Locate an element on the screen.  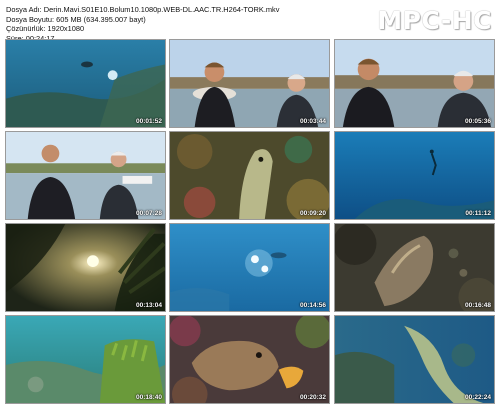
thumbnail-10: 00:18:40 is located at coordinates (85, 359).